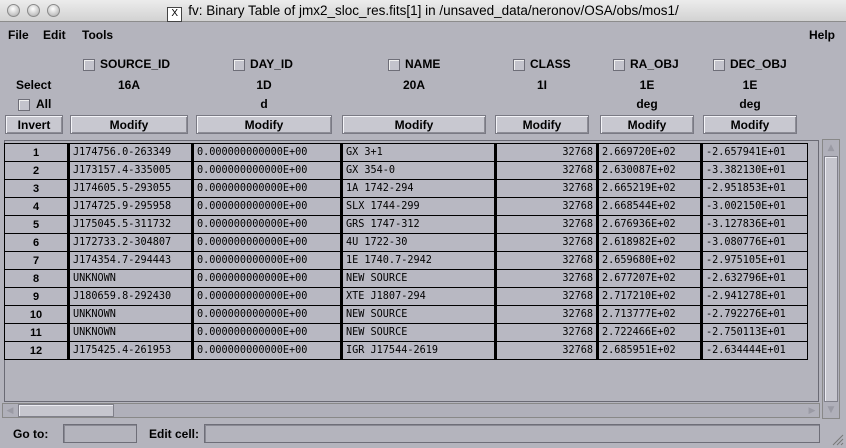 The image size is (846, 448). I want to click on row-number: 6, so click(37, 242).